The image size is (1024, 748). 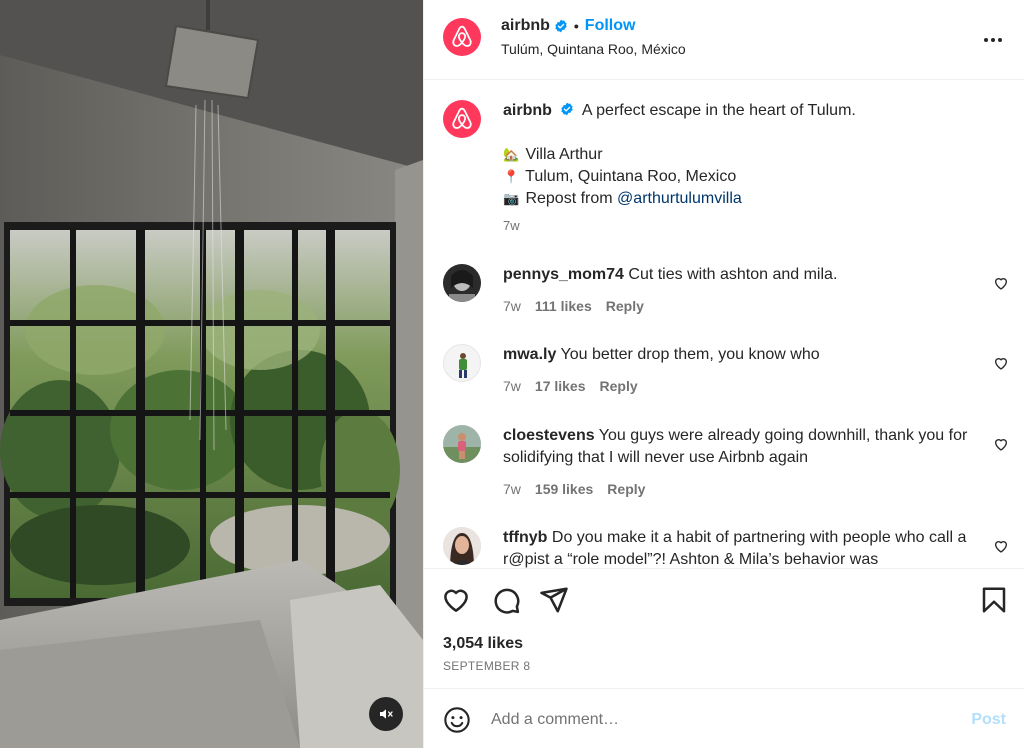 What do you see at coordinates (571, 198) in the screenshot?
I see `caption-repost-label: Repost from` at bounding box center [571, 198].